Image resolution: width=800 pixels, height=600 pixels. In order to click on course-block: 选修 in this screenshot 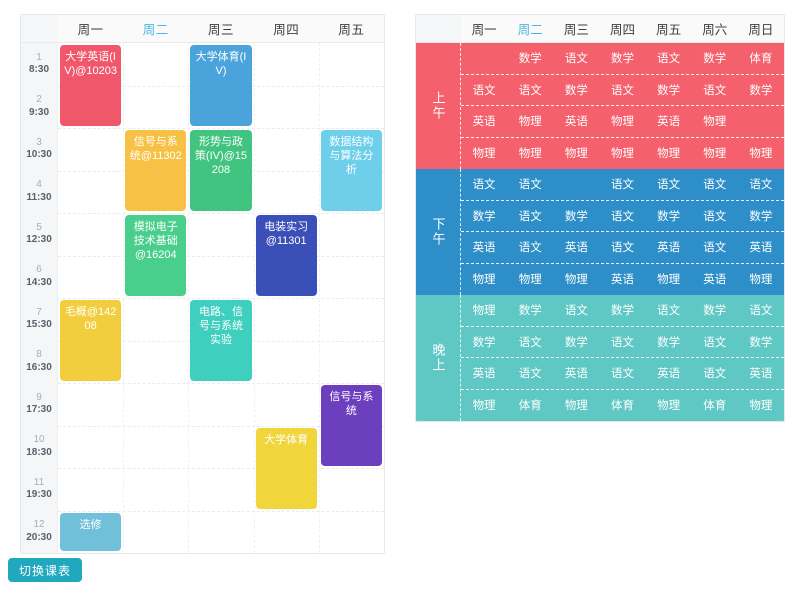, I will do `click(91, 531)`.